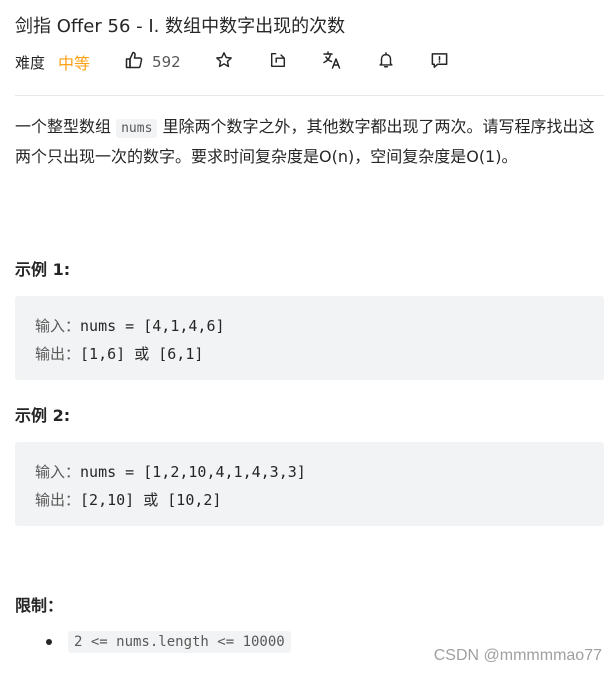 The height and width of the screenshot is (674, 616). I want to click on input-value: nums = [4,1,4,6], so click(152, 326).